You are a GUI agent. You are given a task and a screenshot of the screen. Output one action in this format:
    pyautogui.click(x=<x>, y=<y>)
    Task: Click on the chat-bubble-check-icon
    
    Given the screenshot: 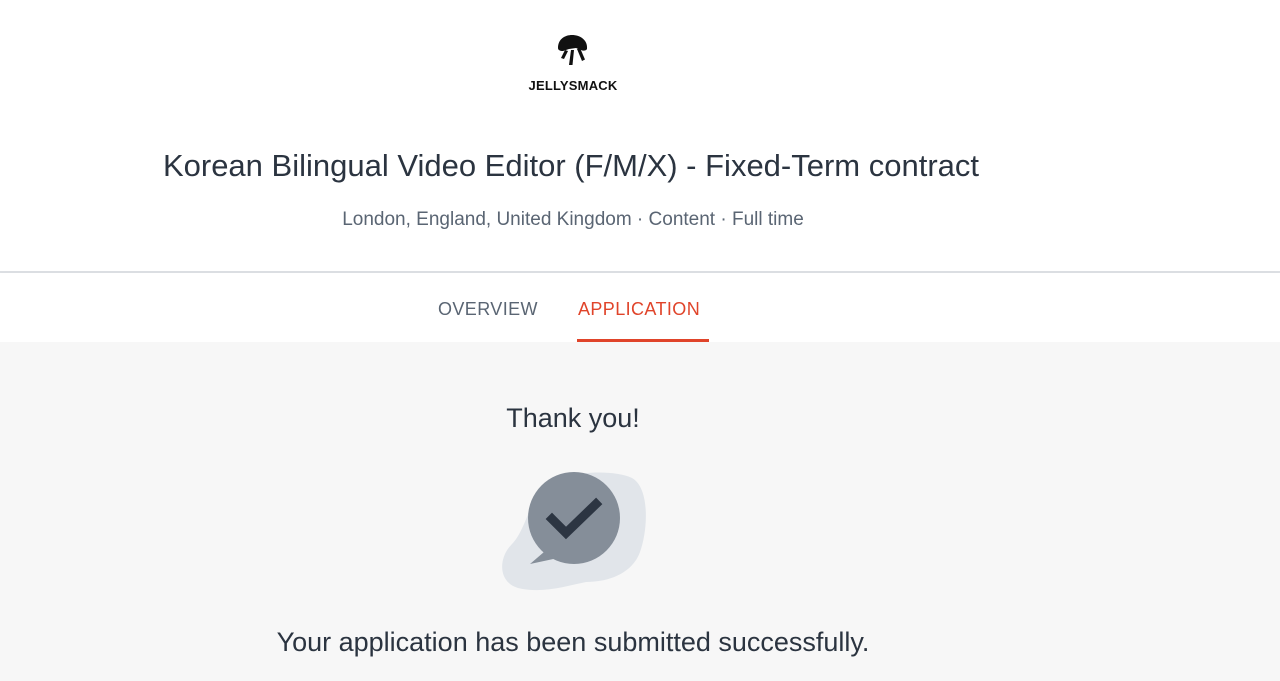 What is the action you would take?
    pyautogui.click(x=574, y=531)
    